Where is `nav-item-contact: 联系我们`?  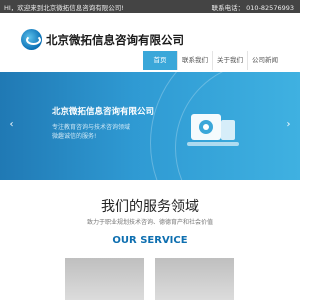 nav-item-contact: 联系我们 is located at coordinates (194, 60).